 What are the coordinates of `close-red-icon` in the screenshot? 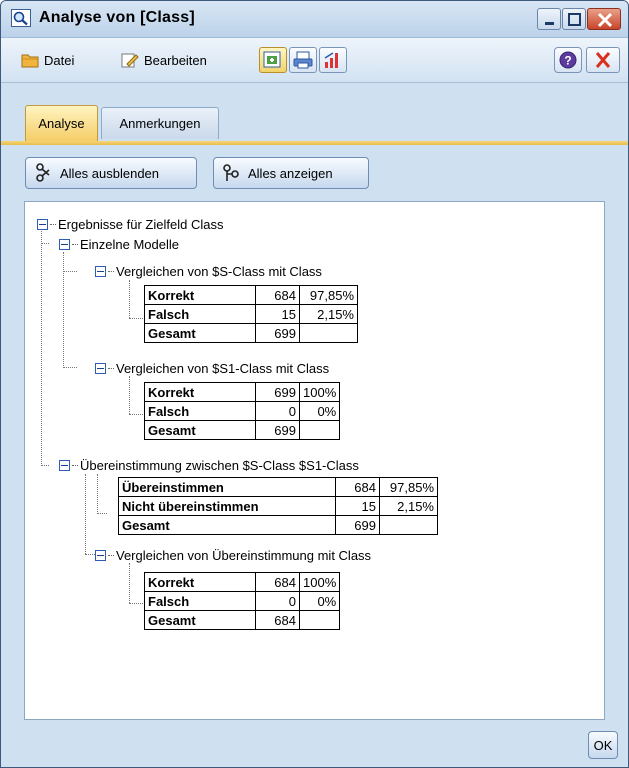 It's located at (603, 60).